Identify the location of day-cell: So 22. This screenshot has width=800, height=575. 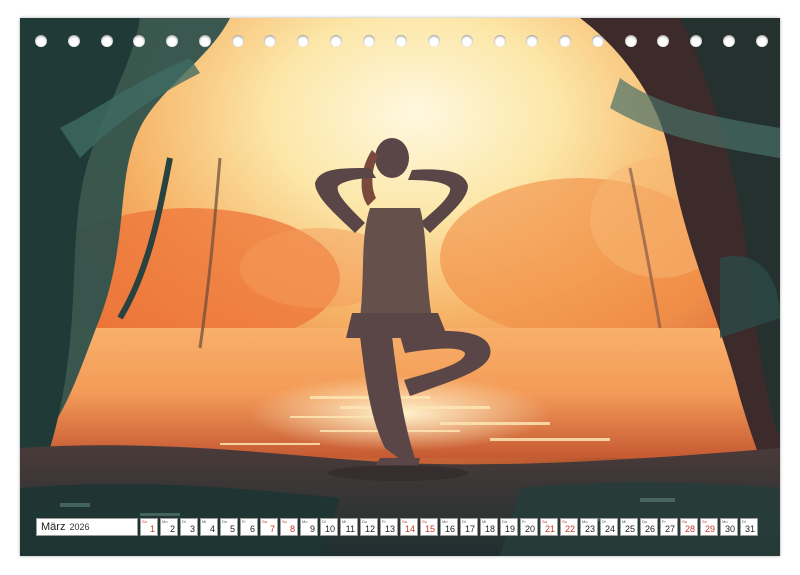
(569, 527).